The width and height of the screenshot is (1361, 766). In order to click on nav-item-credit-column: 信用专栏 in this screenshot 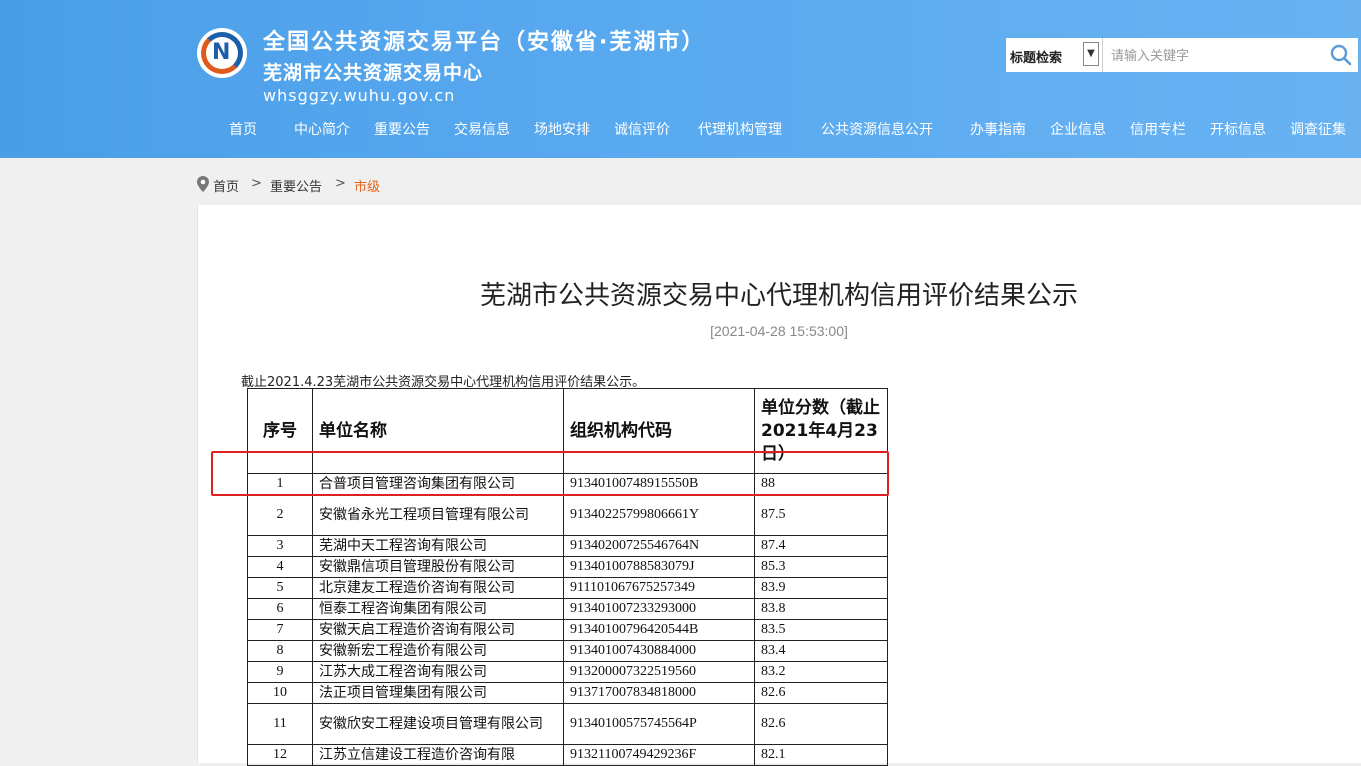, I will do `click(1158, 130)`.